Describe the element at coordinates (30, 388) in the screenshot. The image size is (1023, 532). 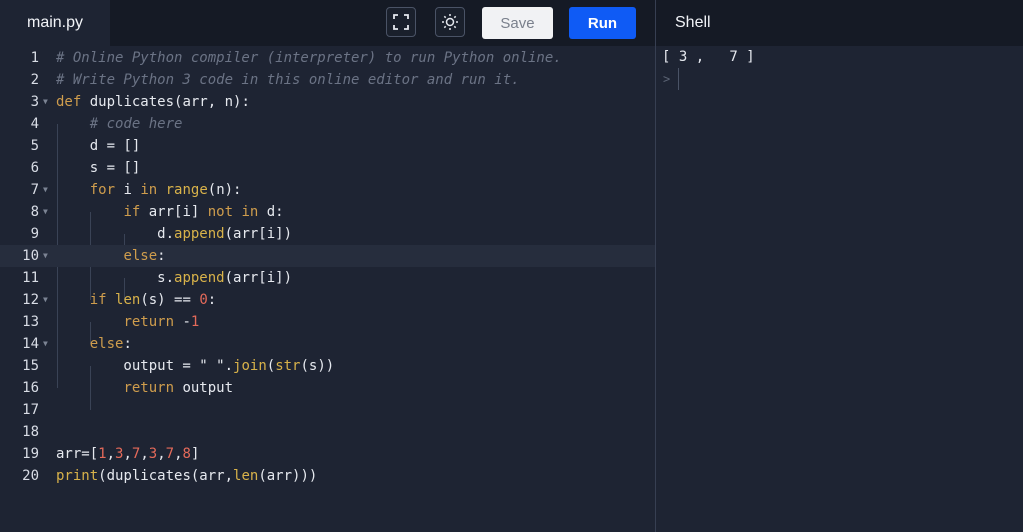
I see `line-number: 16` at that location.